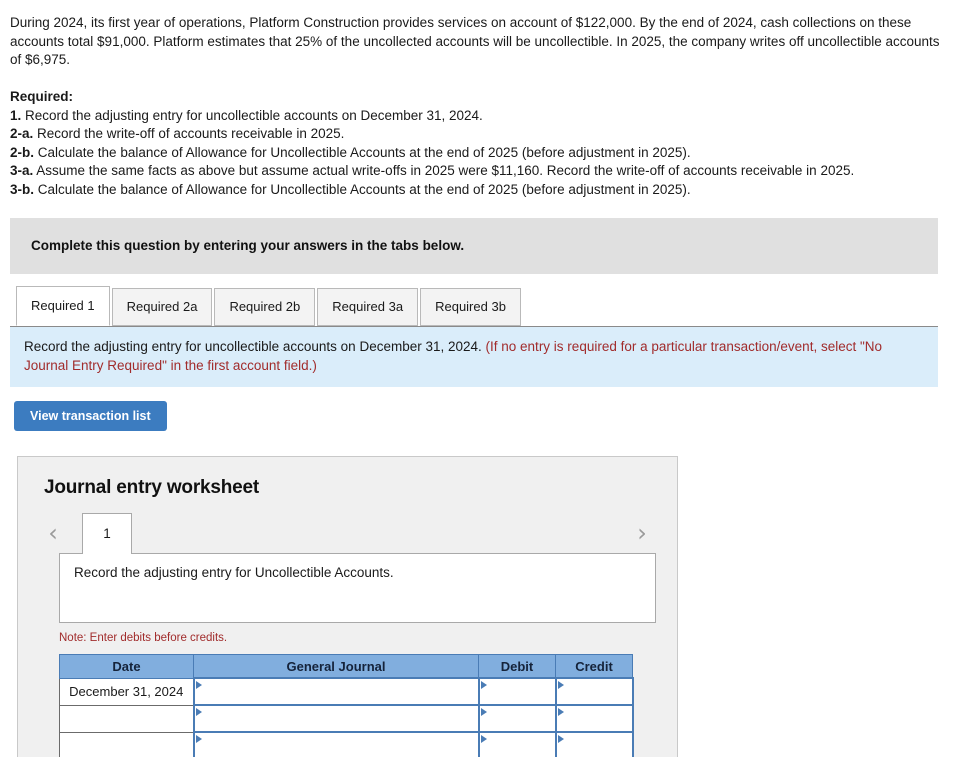 The width and height of the screenshot is (966, 757). What do you see at coordinates (347, 533) in the screenshot?
I see `worksheet-pager: ‹ 1 ›` at bounding box center [347, 533].